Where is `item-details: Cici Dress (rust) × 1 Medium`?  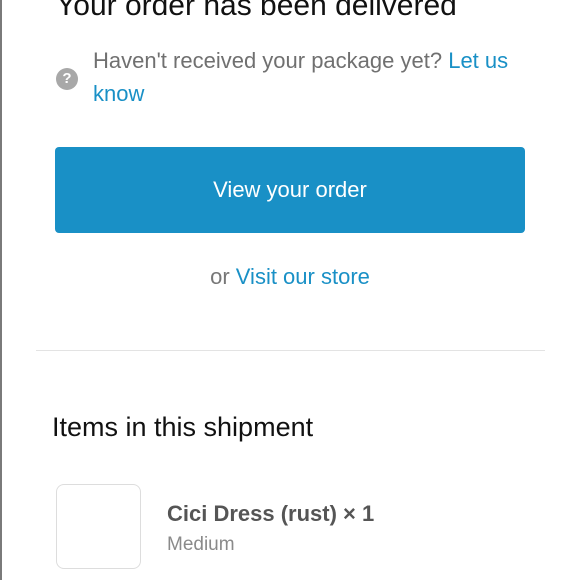 item-details: Cici Dress (rust) × 1 Medium is located at coordinates (270, 521).